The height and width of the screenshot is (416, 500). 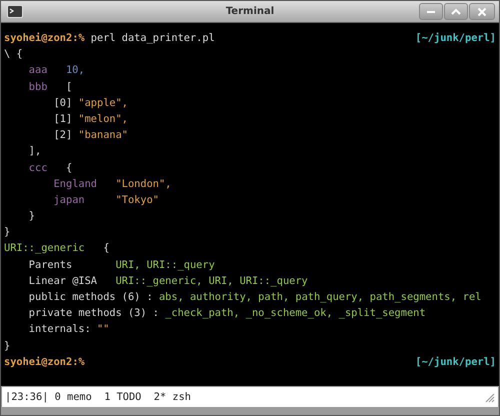 What do you see at coordinates (44, 248) in the screenshot?
I see `class-name: URI::_generic` at bounding box center [44, 248].